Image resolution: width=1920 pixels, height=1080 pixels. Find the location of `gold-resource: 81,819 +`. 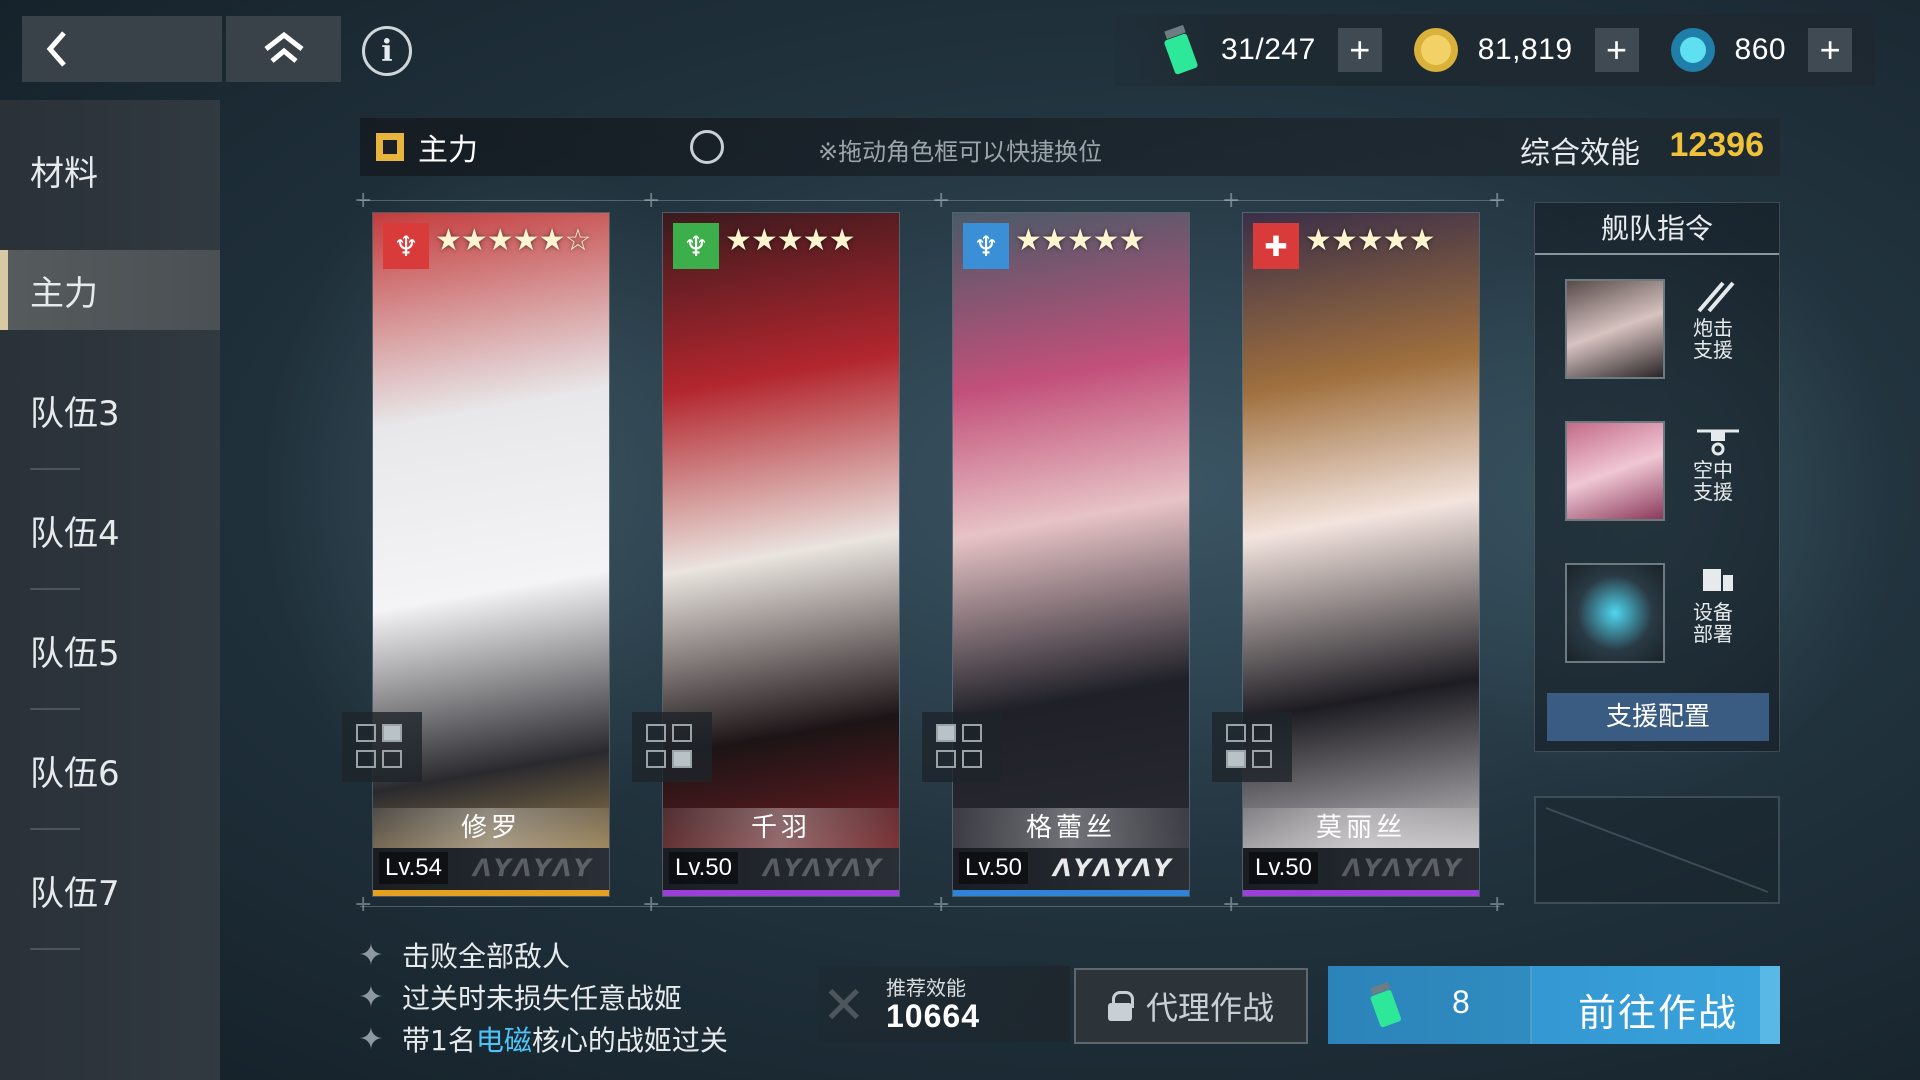

gold-resource: 81,819 + is located at coordinates (1525, 50).